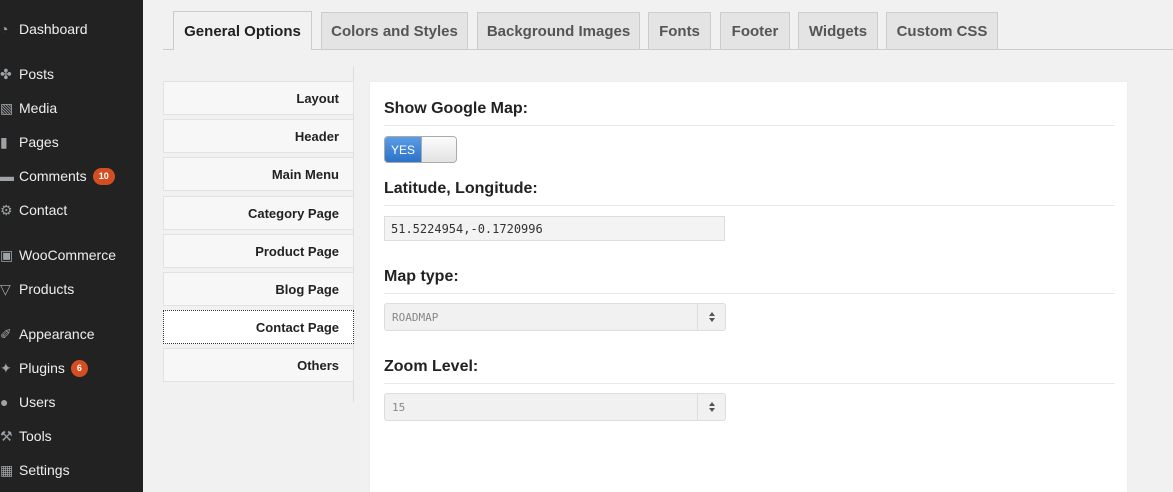 The width and height of the screenshot is (1173, 492). Describe the element at coordinates (4, 29) in the screenshot. I see `dashboard-icon: ◔` at that location.